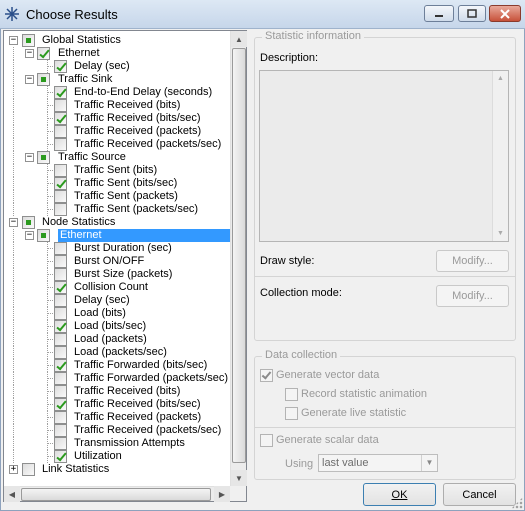  What do you see at coordinates (13, 287) in the screenshot?
I see `tree-connector` at bounding box center [13, 287].